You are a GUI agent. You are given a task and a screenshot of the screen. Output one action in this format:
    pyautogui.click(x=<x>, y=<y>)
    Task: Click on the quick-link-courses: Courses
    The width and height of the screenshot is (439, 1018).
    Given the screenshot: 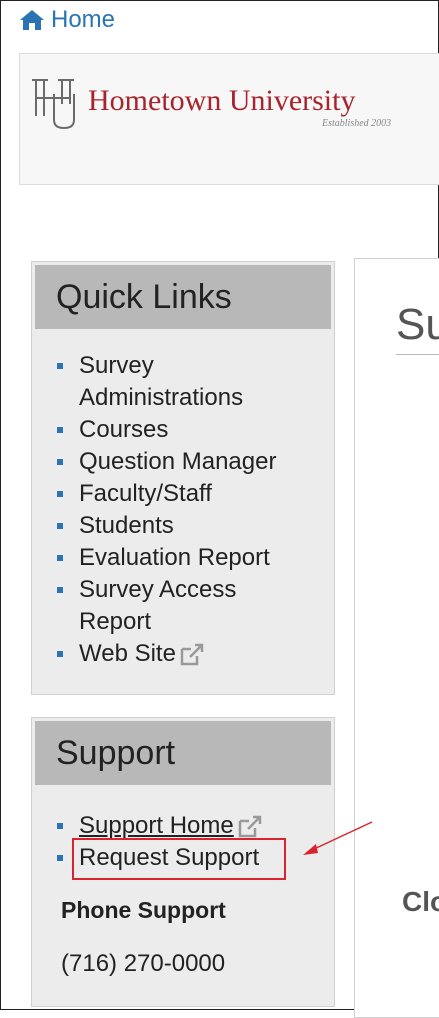 What is the action you would take?
    pyautogui.click(x=183, y=430)
    